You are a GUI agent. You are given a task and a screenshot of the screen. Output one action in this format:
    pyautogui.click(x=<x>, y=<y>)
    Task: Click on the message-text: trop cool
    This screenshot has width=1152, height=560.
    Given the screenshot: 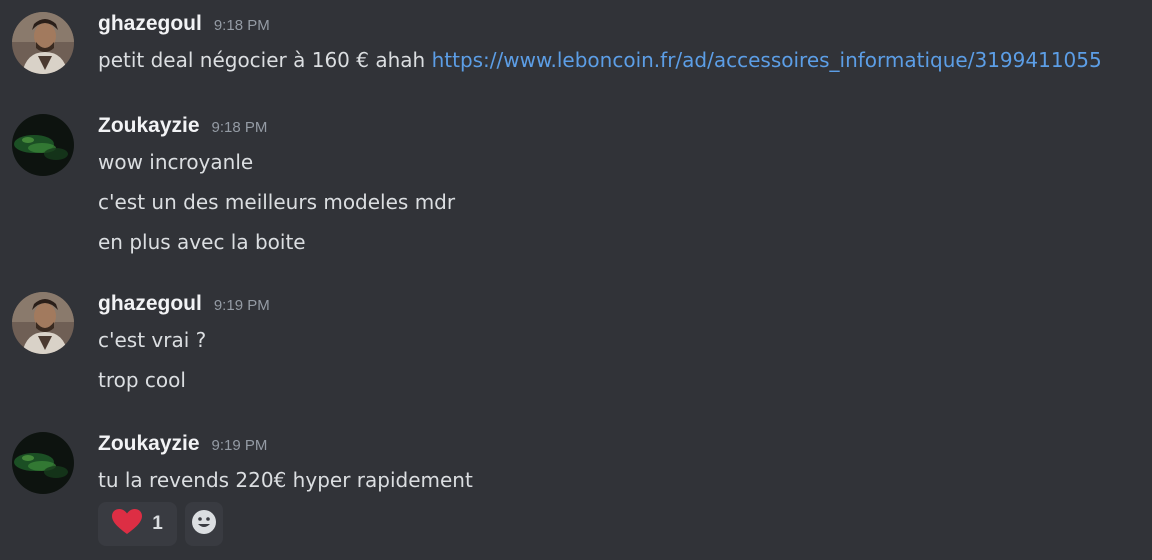 What is the action you would take?
    pyautogui.click(x=142, y=380)
    